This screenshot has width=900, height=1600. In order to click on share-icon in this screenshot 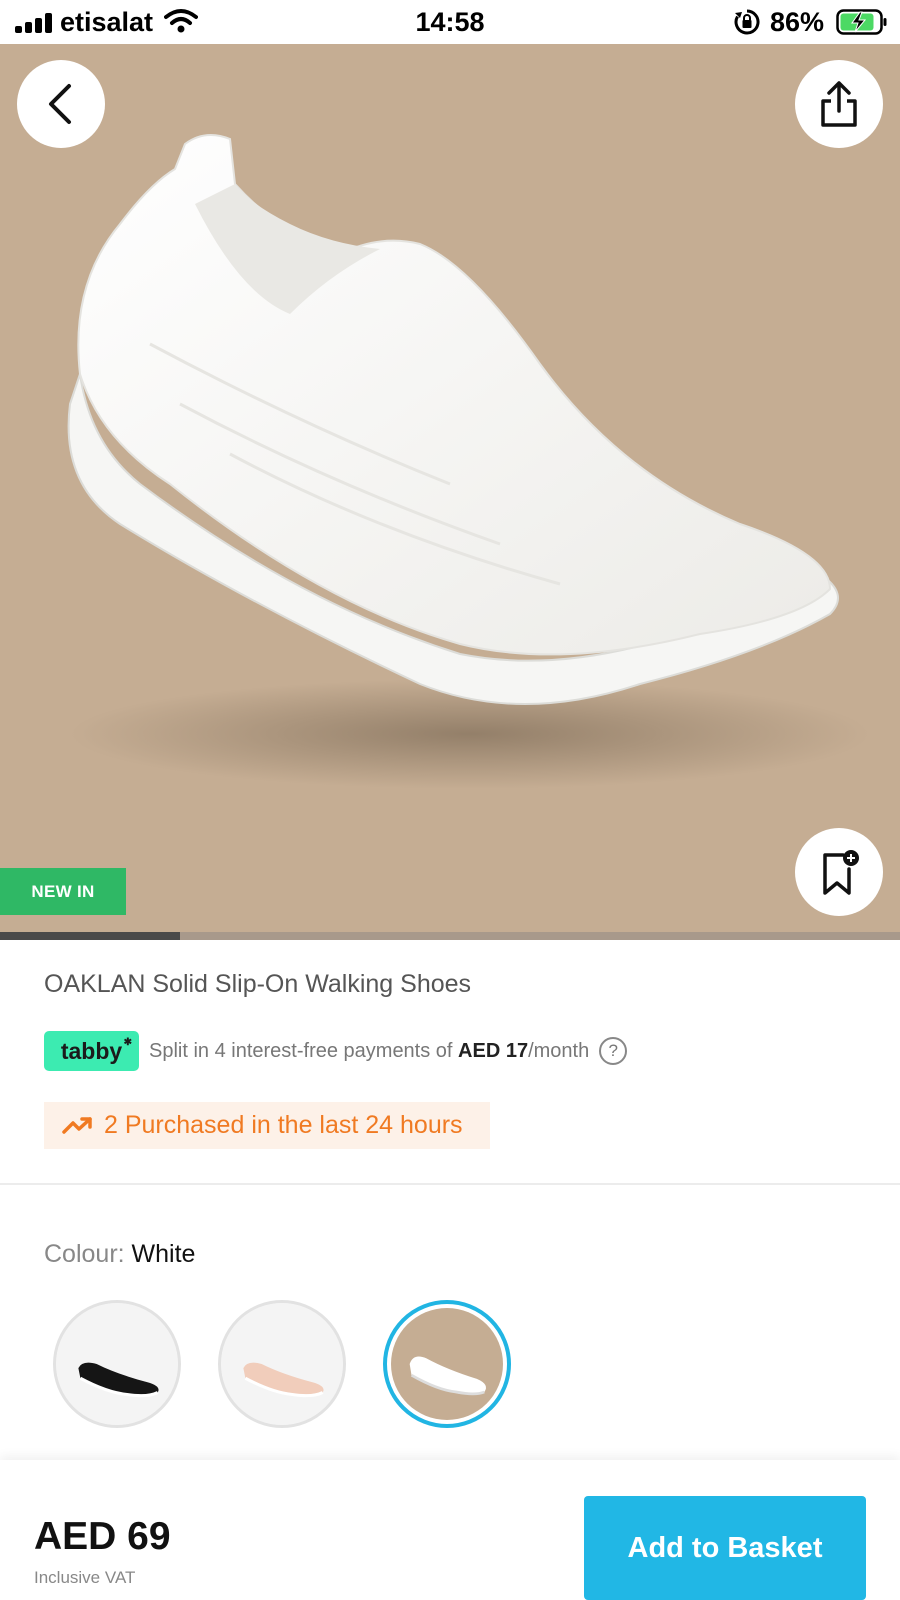, I will do `click(839, 104)`.